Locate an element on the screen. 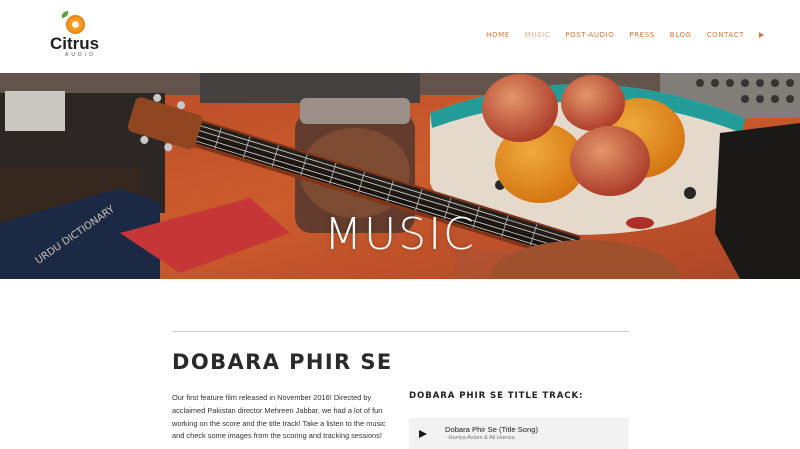  section-divider is located at coordinates (400, 331).